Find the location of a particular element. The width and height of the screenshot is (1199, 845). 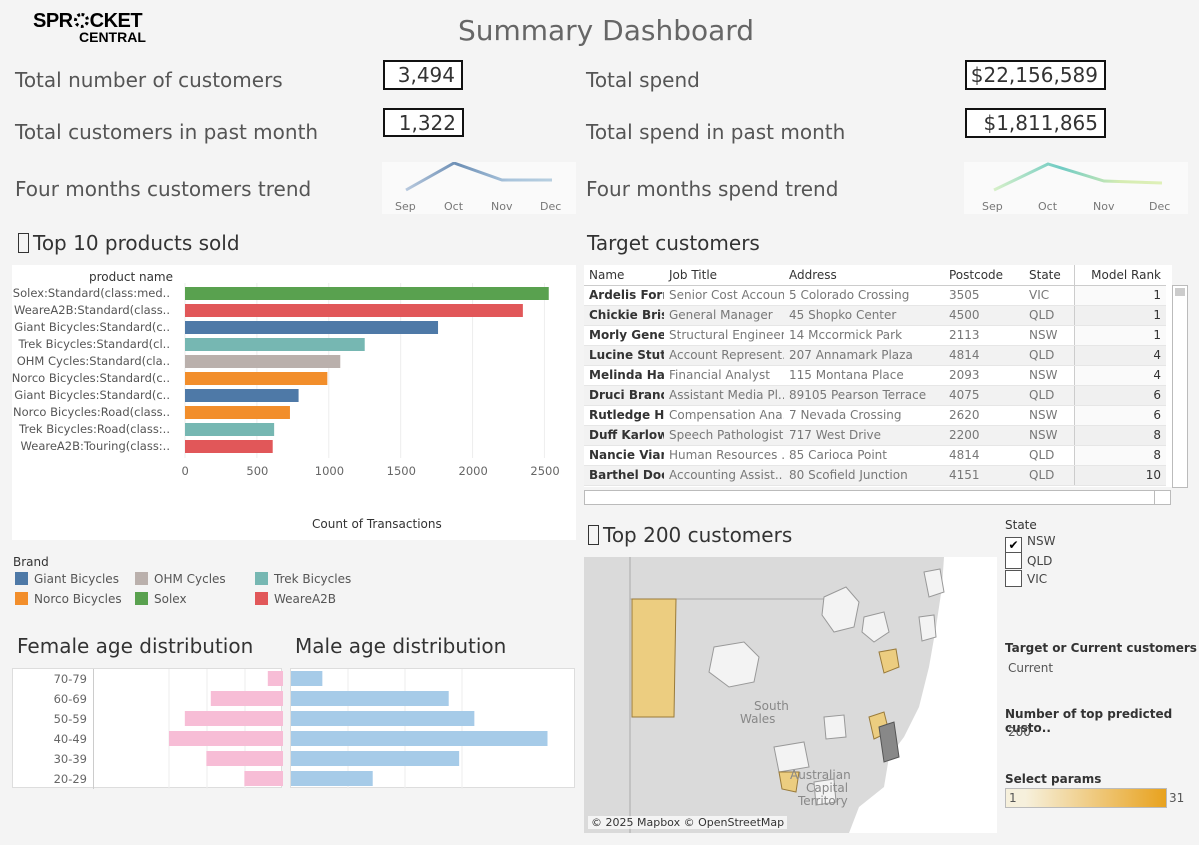

select-params-color-legend is located at coordinates (1086, 798).